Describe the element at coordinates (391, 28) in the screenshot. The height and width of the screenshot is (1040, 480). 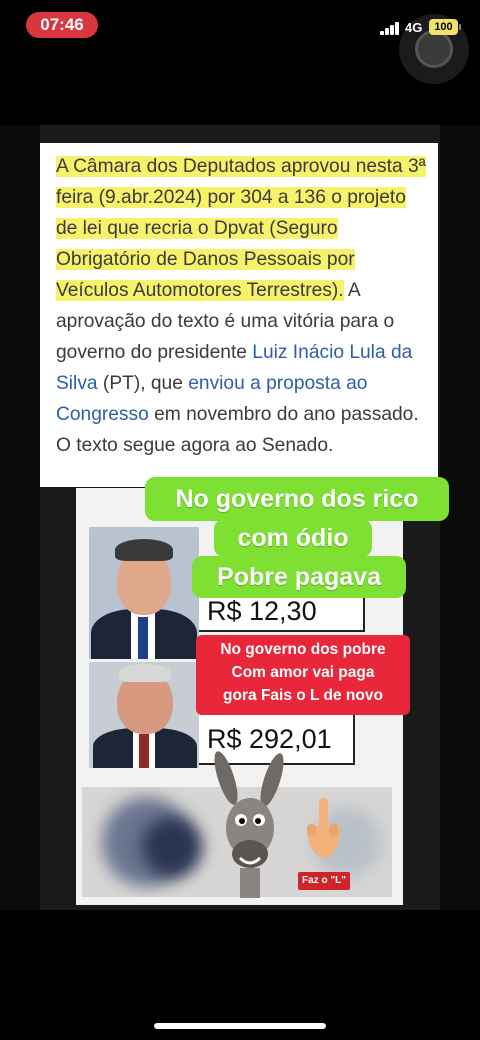
I see `signal-strength-icon` at that location.